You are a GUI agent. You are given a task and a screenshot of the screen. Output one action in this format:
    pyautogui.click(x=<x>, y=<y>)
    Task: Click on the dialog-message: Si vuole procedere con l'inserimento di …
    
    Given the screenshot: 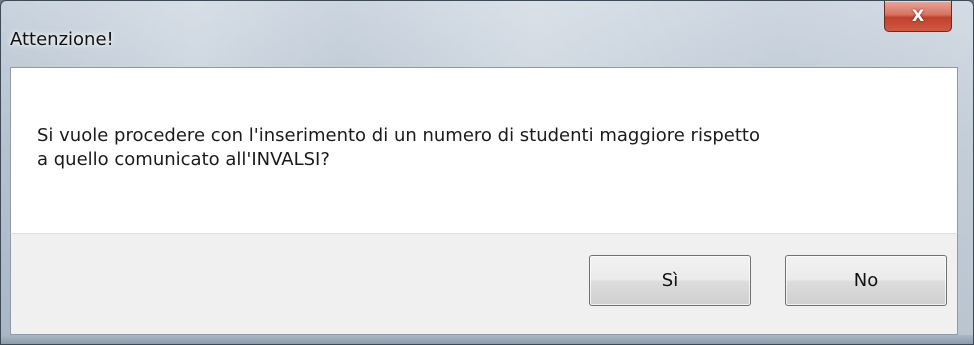 What is the action you would take?
    pyautogui.click(x=477, y=148)
    